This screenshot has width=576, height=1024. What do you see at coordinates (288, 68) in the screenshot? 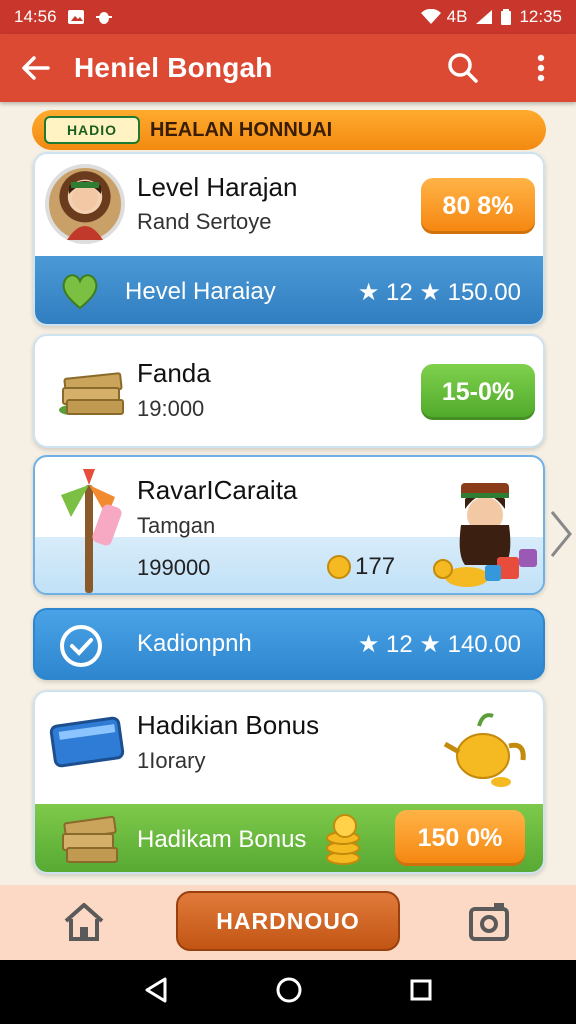
I see `app-bar: Heniel Bongah` at bounding box center [288, 68].